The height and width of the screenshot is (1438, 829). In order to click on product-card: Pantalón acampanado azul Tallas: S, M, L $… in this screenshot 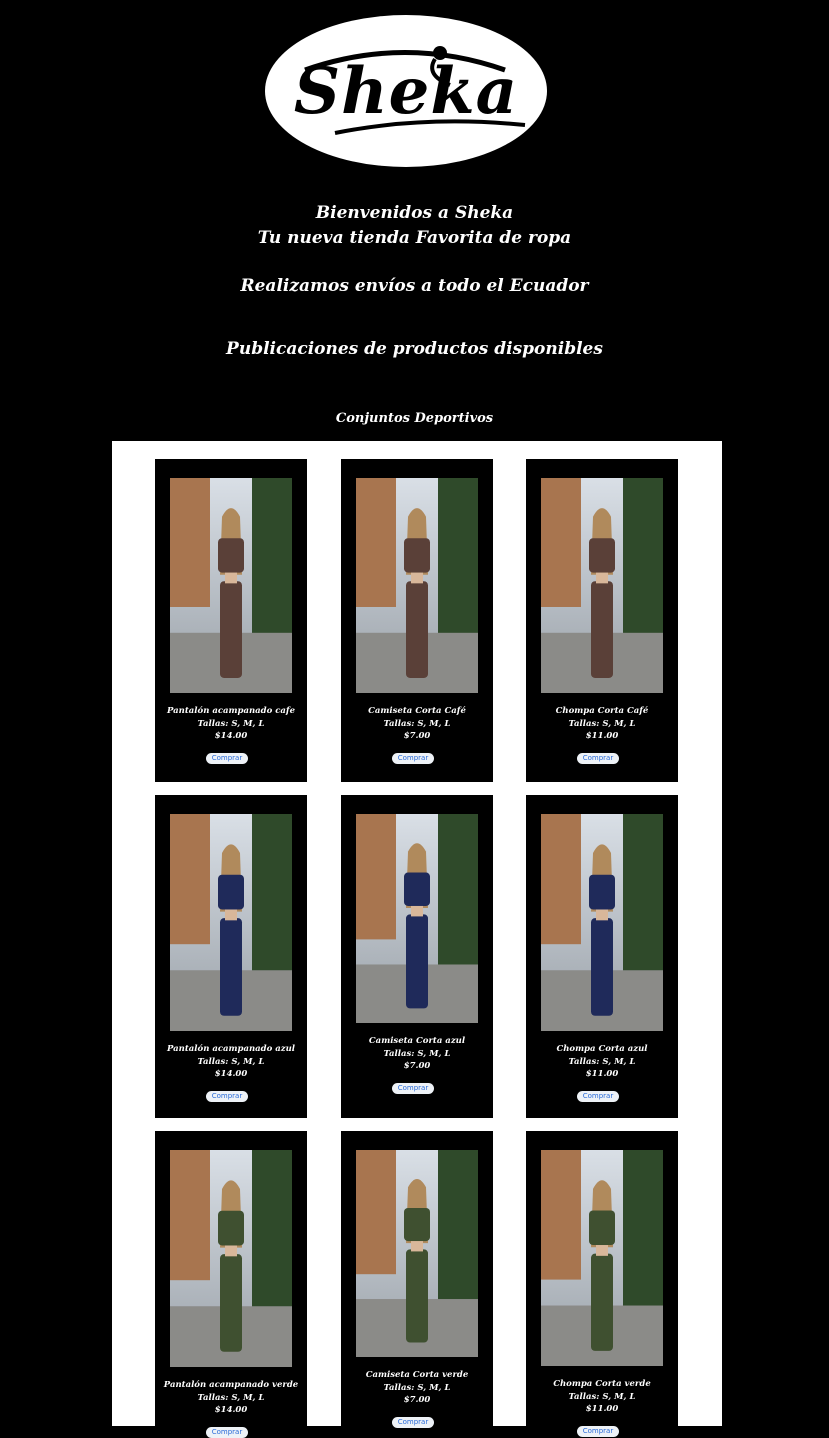, I will do `click(231, 956)`.